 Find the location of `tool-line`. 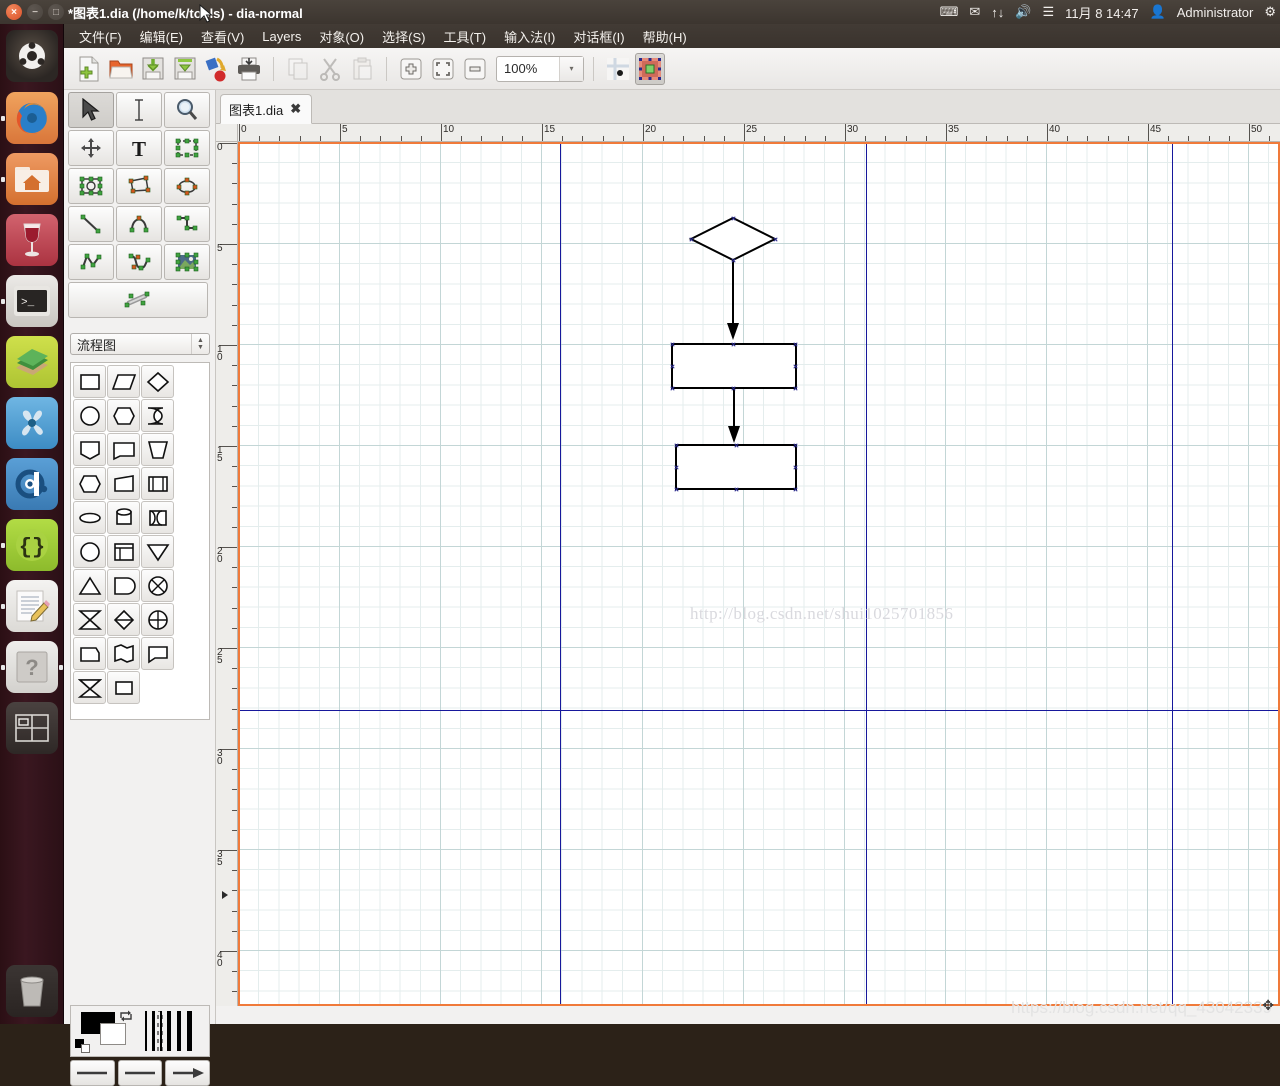

tool-line is located at coordinates (91, 224).